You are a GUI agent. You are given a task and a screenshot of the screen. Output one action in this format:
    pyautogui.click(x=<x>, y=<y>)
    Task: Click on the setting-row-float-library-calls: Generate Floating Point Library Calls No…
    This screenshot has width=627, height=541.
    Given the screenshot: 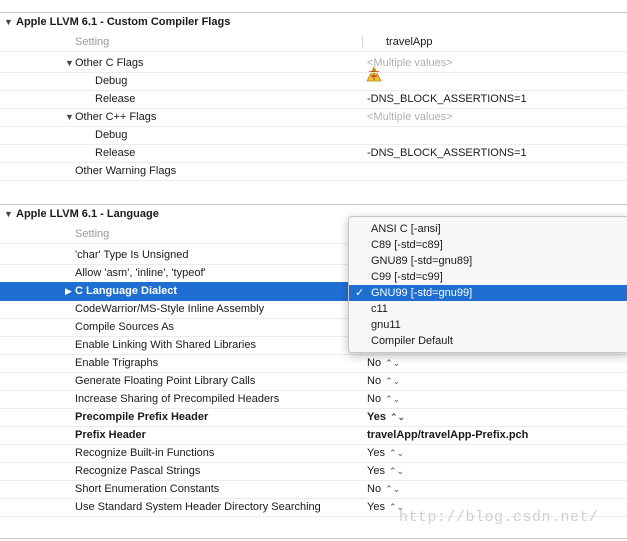 What is the action you would take?
    pyautogui.click(x=313, y=381)
    